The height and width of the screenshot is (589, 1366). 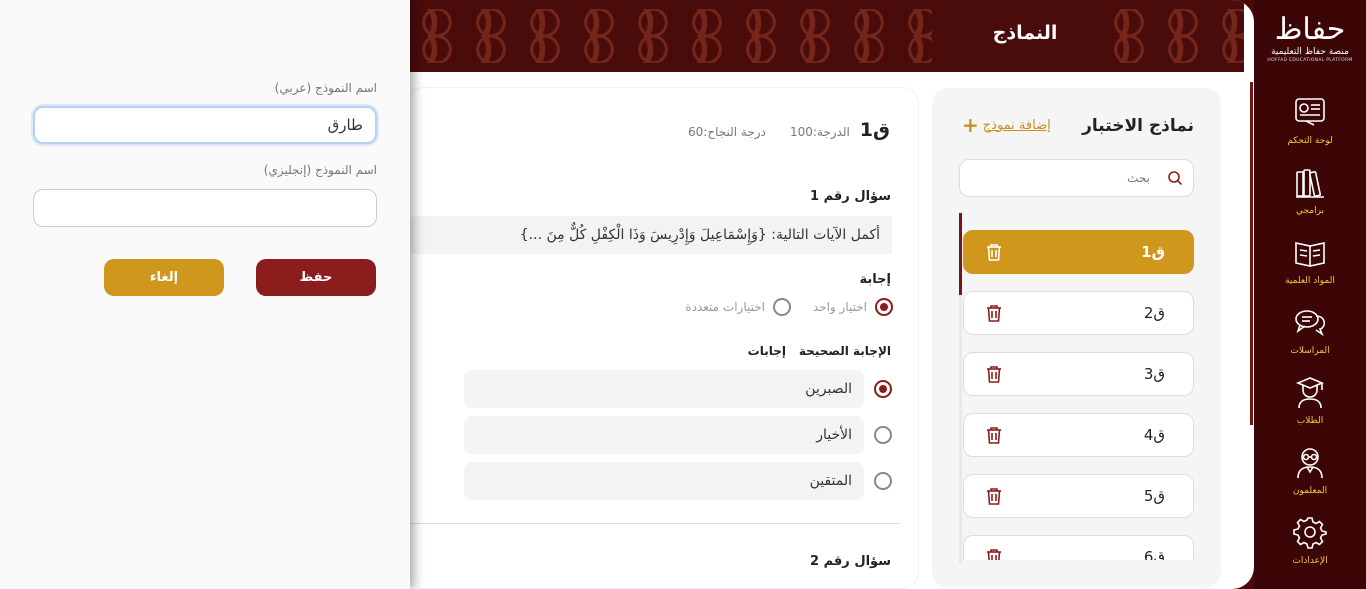 I want to click on question-number: سؤال رقم 1, so click(x=850, y=196).